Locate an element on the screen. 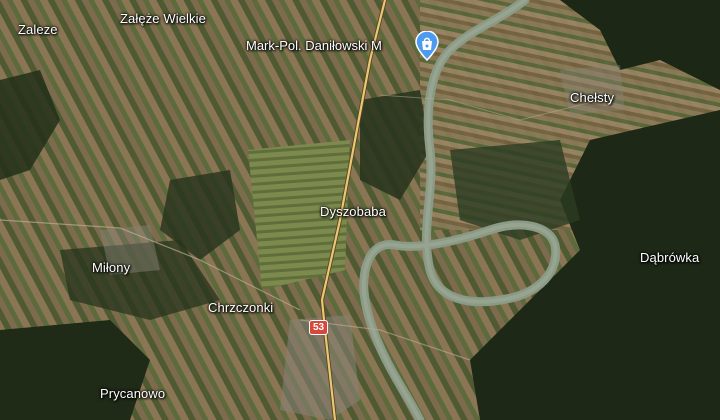 The height and width of the screenshot is (420, 720). place-label-chrzczonki: Chrzczonki is located at coordinates (240, 307).